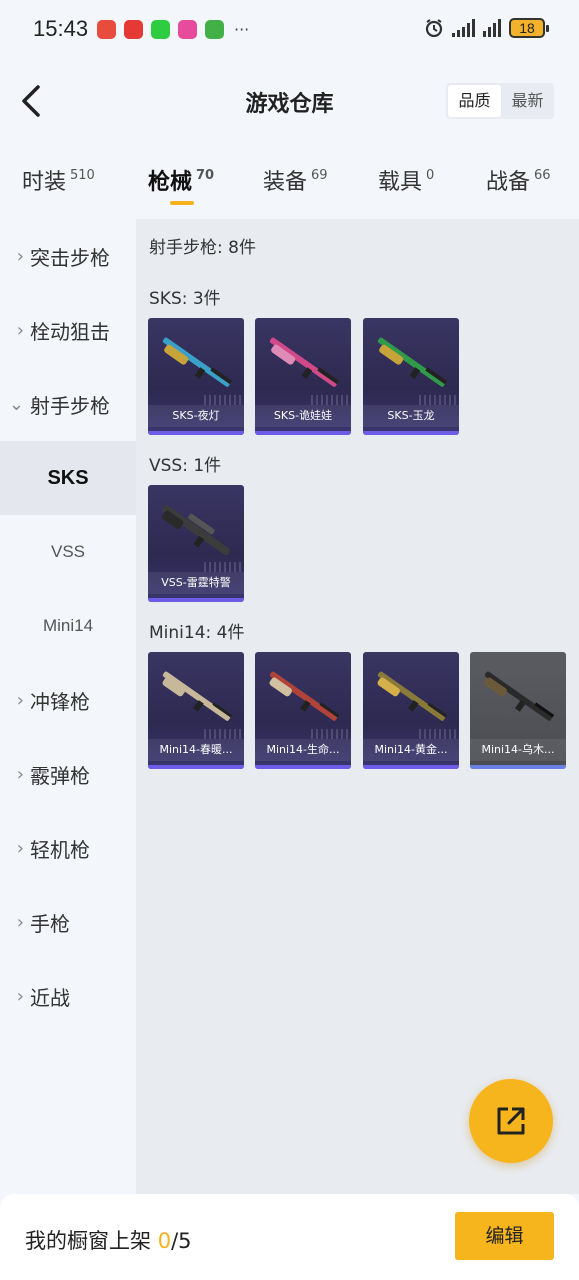  What do you see at coordinates (68, 552) in the screenshot?
I see `sidebar-sub-vss: VSS` at bounding box center [68, 552].